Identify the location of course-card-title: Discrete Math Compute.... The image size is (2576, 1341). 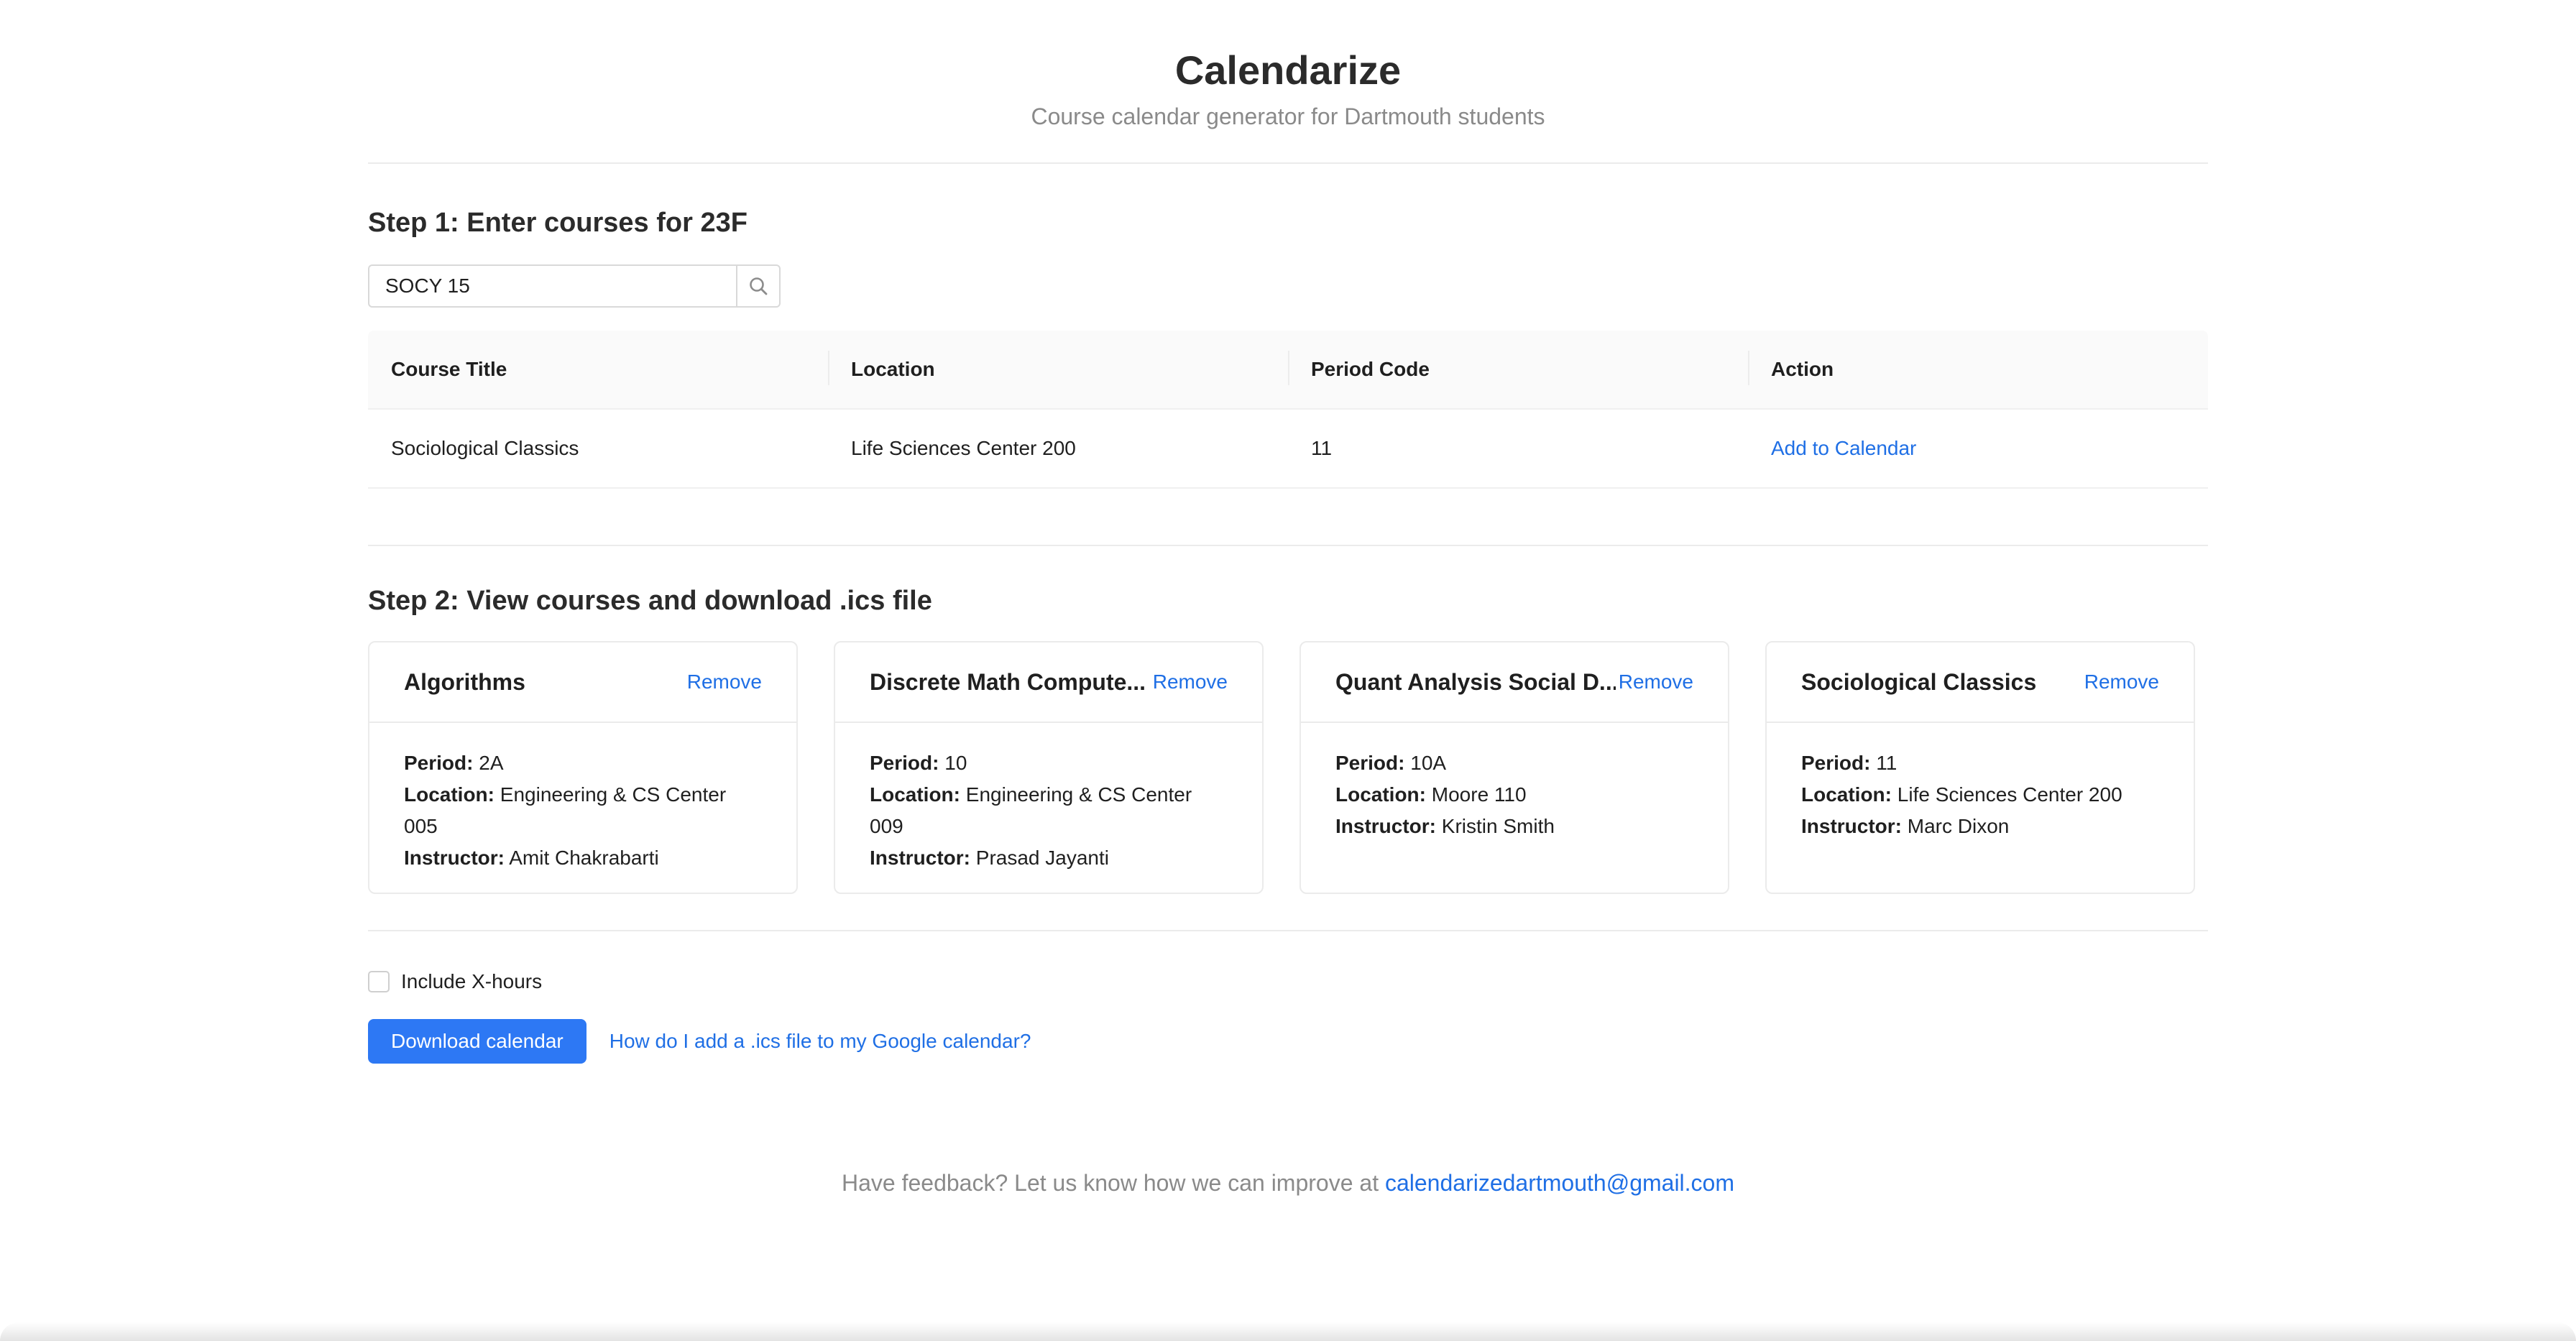
(1008, 681).